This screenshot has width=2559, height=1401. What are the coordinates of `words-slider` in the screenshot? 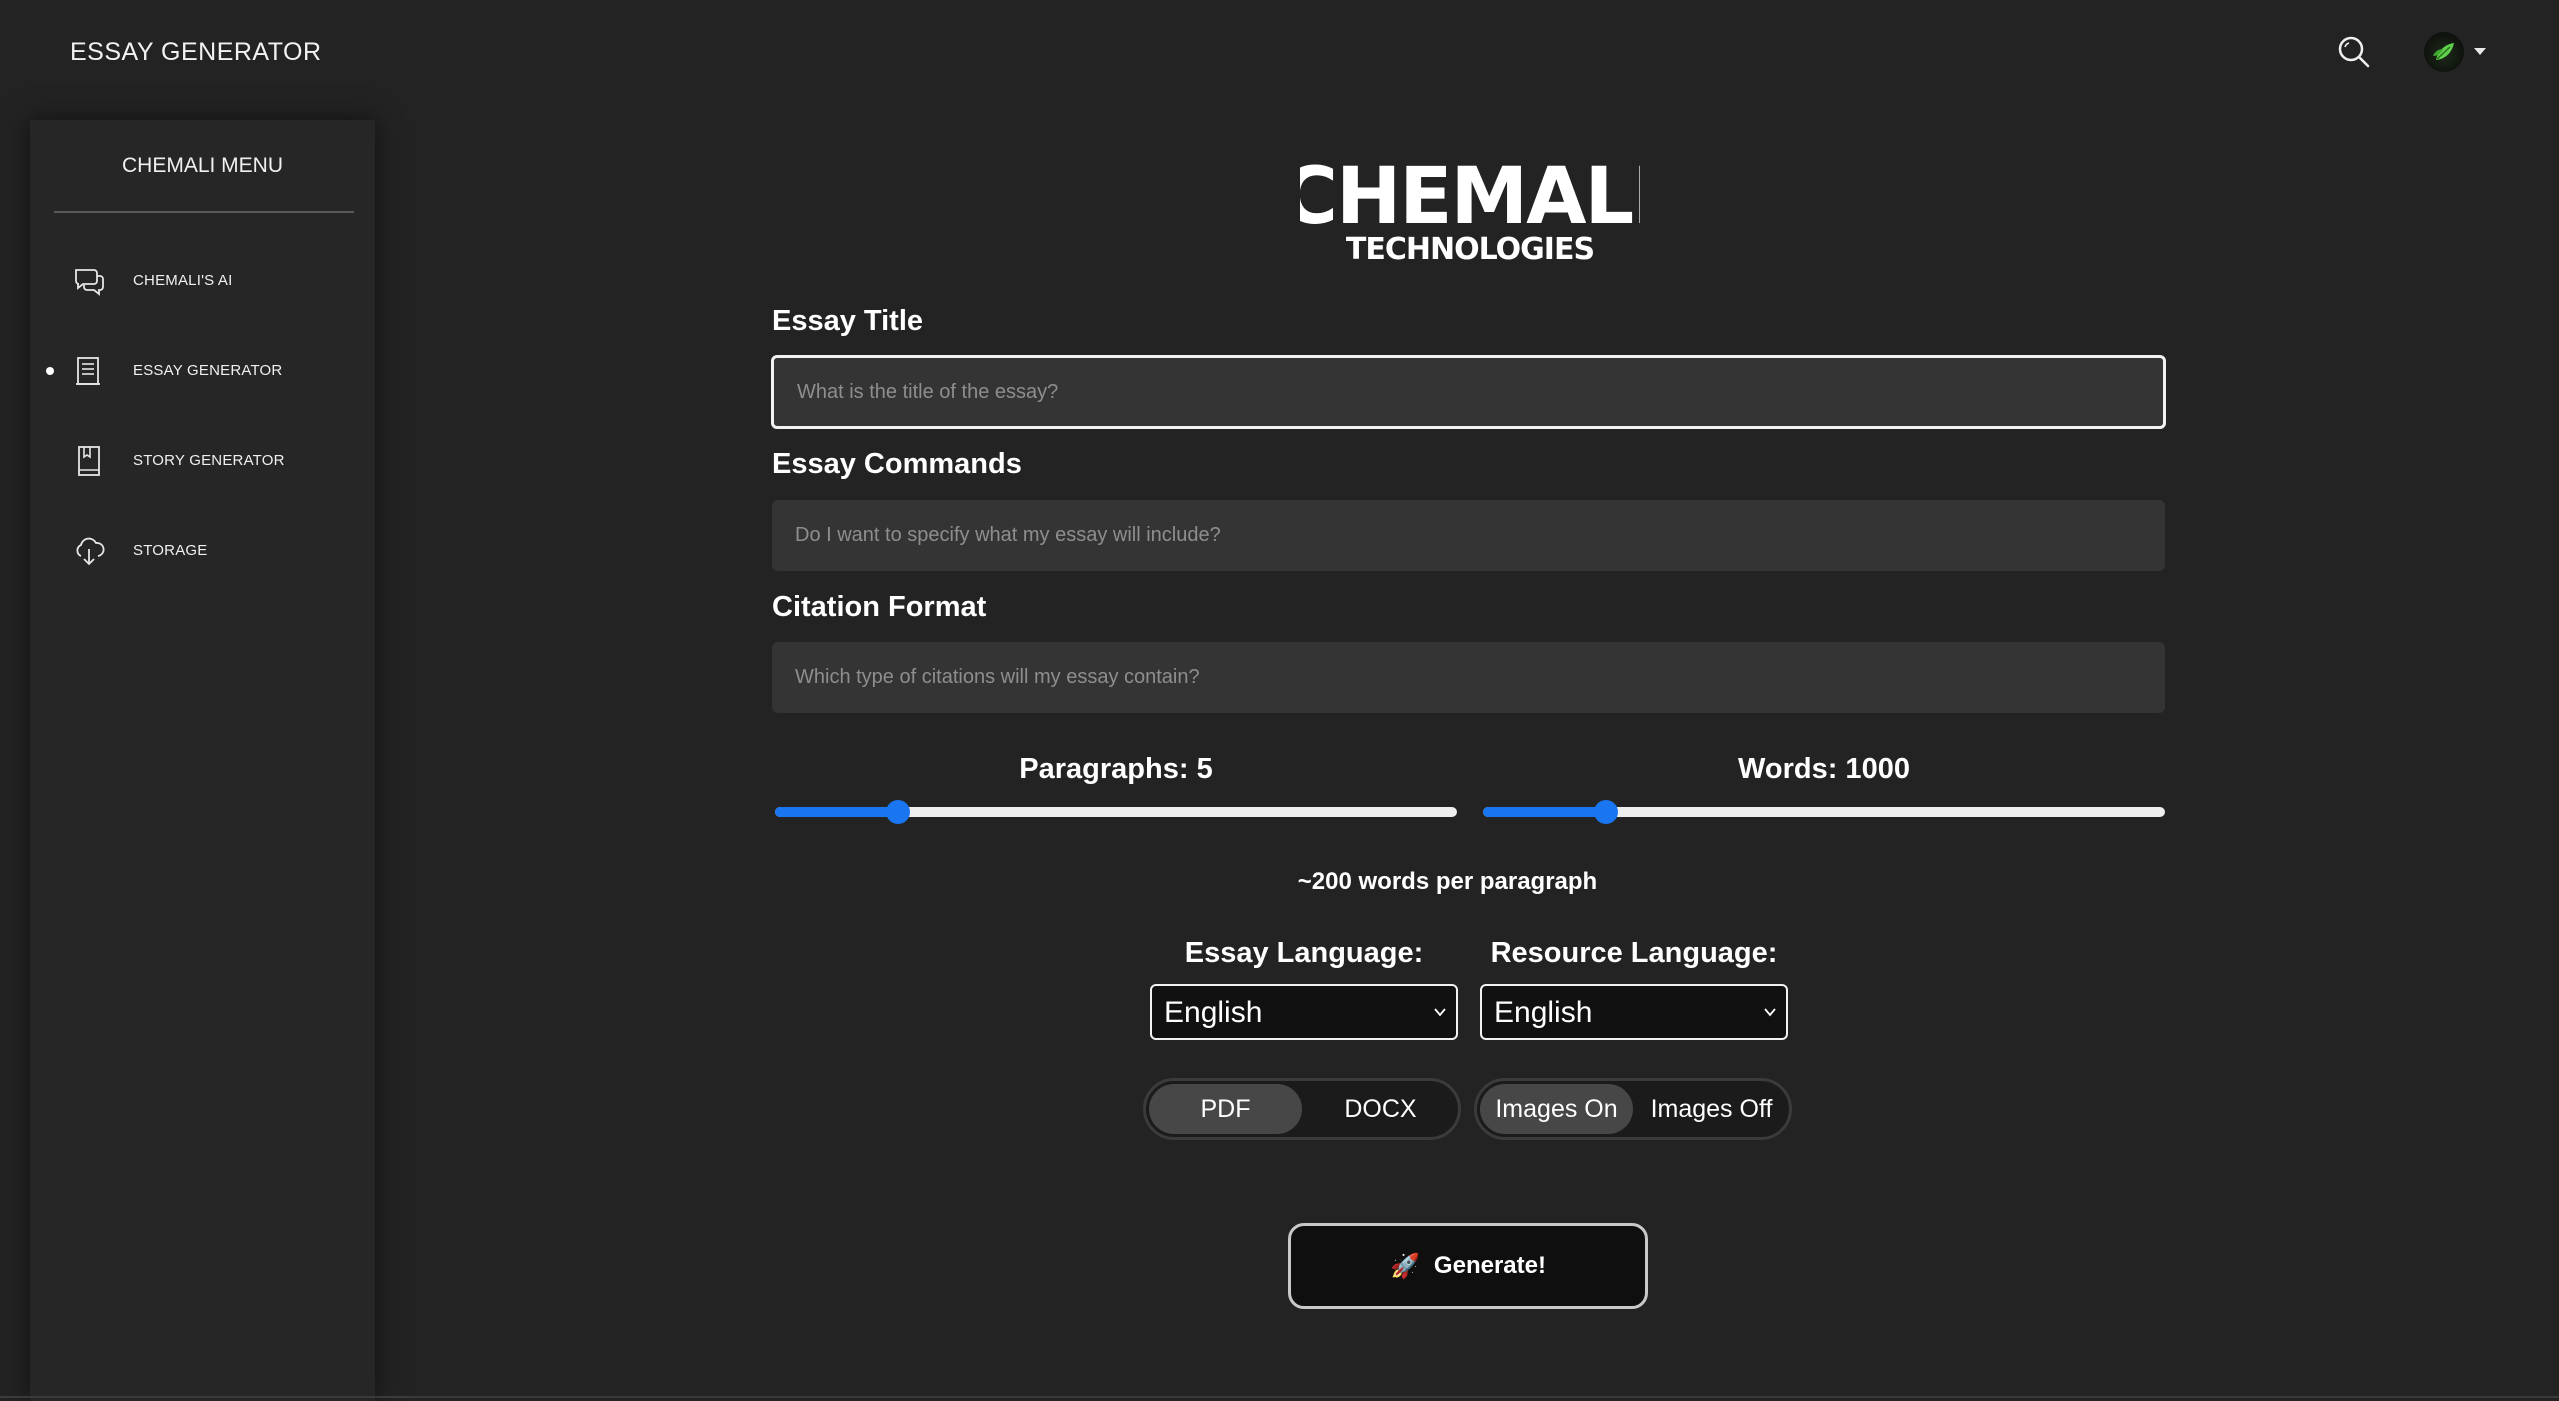 It's located at (1824, 812).